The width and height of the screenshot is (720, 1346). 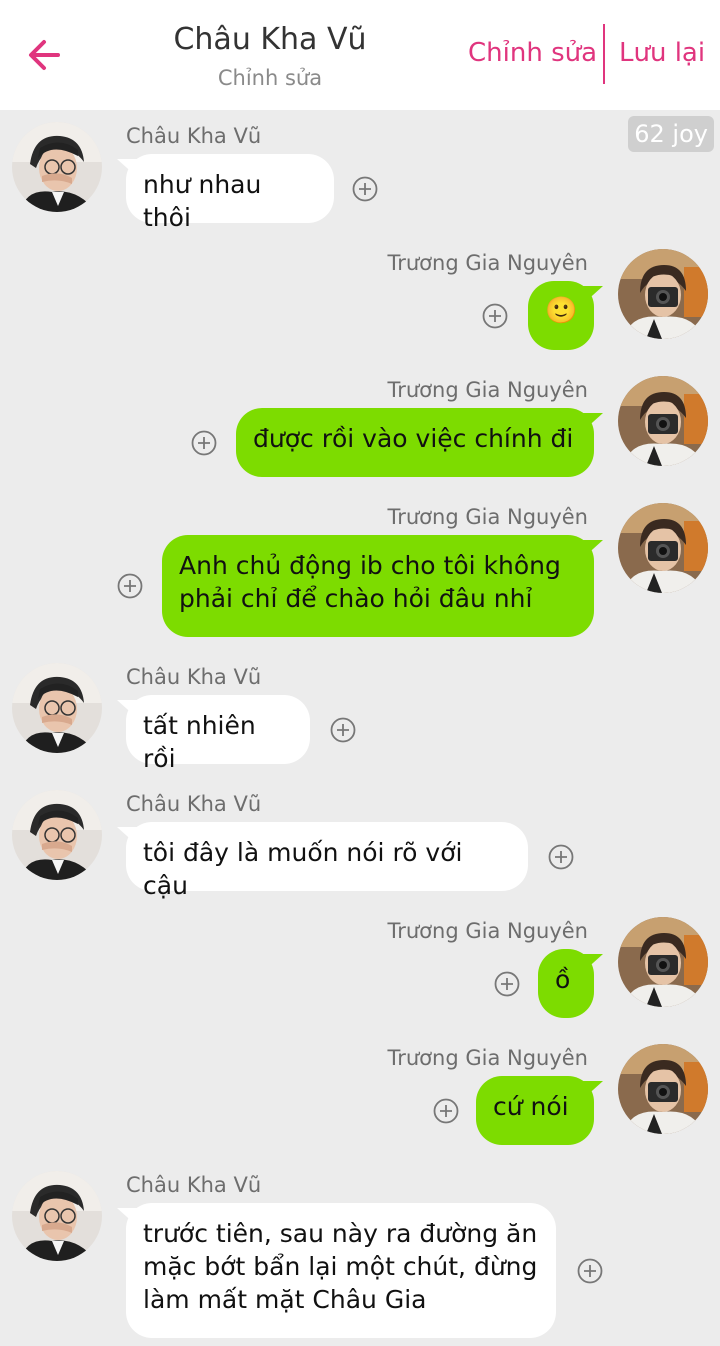 I want to click on chat-header: Châu Kha Vũ Chỉnh sửa Chỉnh sửa Lưu lại, so click(x=360, y=55).